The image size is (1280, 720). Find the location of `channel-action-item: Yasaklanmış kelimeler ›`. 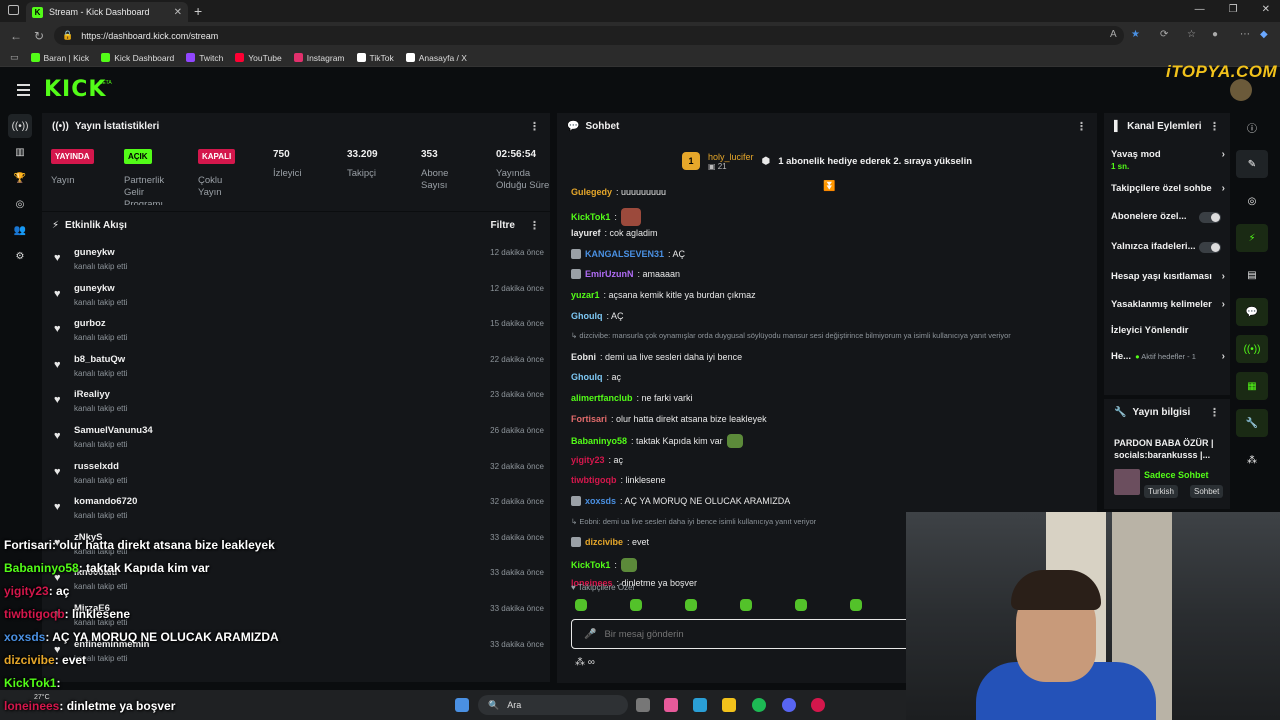

channel-action-item: Yasaklanmış kelimeler › is located at coordinates (1168, 304).